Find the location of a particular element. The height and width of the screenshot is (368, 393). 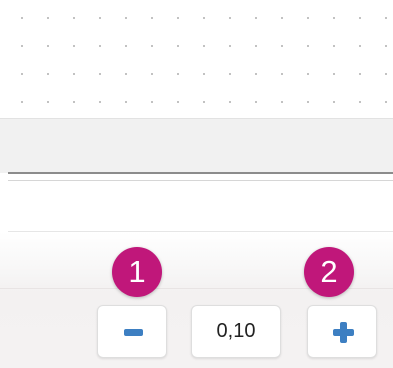

guide-line is located at coordinates (200, 173).